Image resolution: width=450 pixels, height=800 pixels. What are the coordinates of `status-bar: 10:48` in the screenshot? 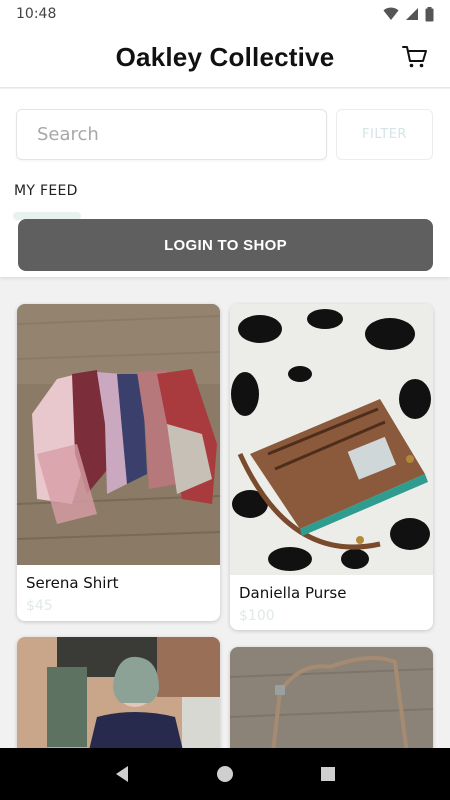 It's located at (225, 14).